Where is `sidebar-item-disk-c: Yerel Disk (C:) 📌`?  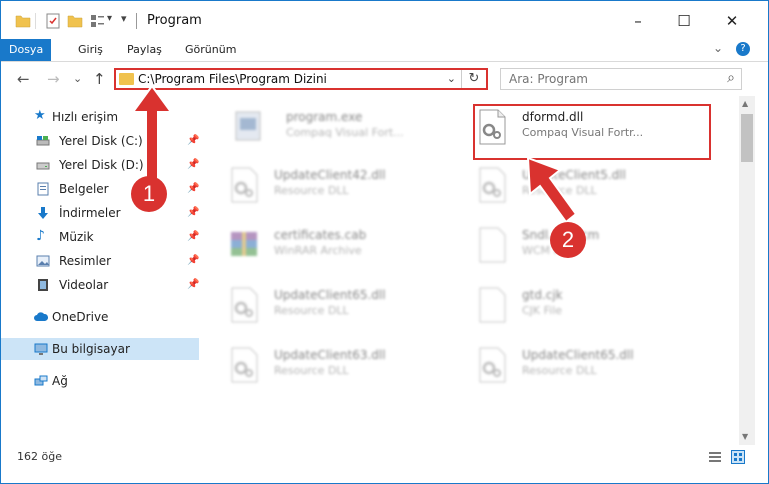
sidebar-item-disk-c: Yerel Disk (C:) 📌 is located at coordinates (101, 141).